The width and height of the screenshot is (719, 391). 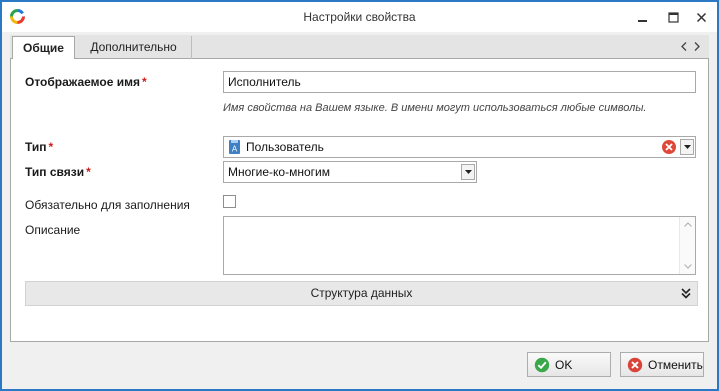 I want to click on title-bar: Настройки свойства, so click(x=359, y=17).